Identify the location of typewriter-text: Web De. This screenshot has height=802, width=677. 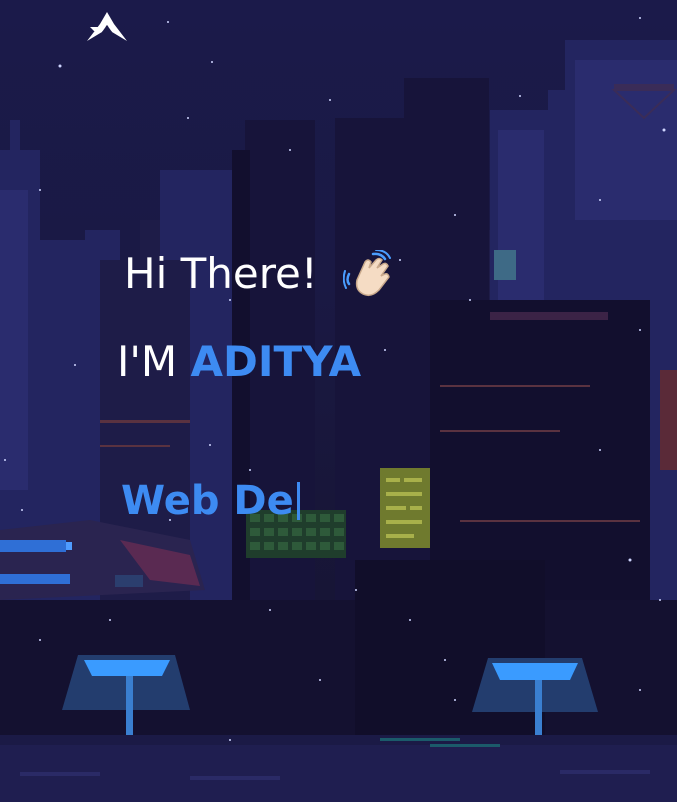
(210, 501).